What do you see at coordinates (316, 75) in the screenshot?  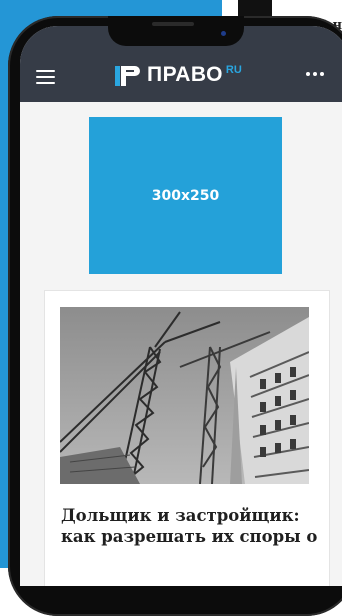 I see `more-dots-icon` at bounding box center [316, 75].